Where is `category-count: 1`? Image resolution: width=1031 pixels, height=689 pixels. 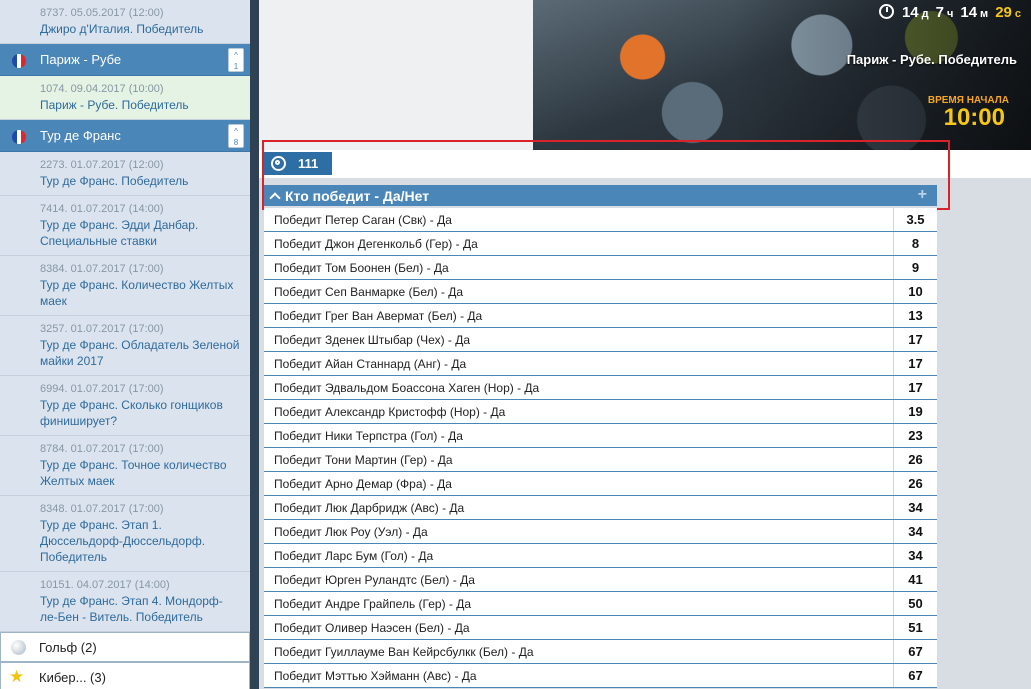 category-count: 1 is located at coordinates (236, 66).